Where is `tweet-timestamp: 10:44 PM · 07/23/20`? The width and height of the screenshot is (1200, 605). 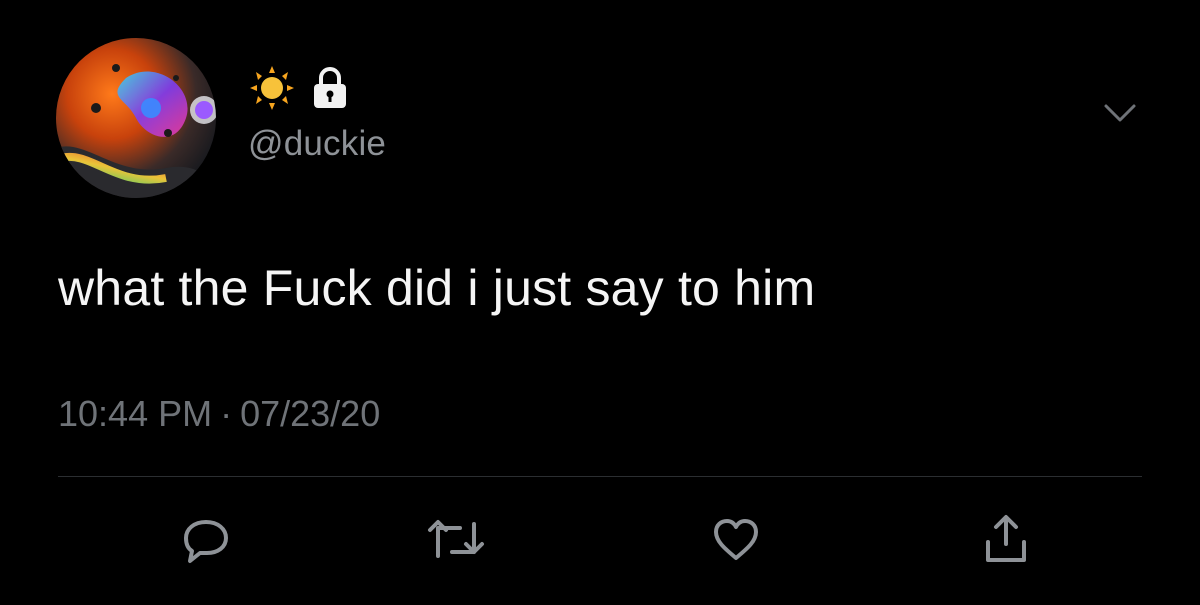
tweet-timestamp: 10:44 PM · 07/23/20 is located at coordinates (219, 414).